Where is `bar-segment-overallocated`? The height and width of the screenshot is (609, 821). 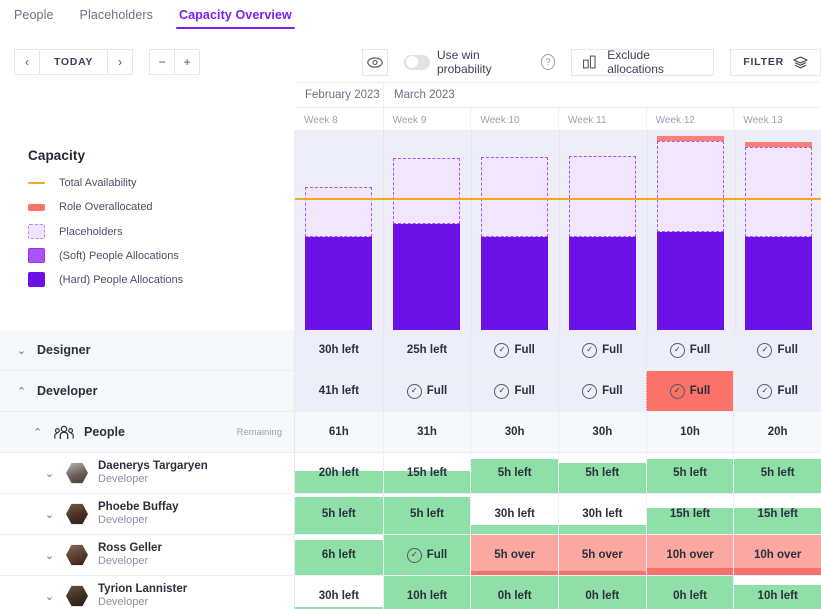
bar-segment-overallocated is located at coordinates (690, 139).